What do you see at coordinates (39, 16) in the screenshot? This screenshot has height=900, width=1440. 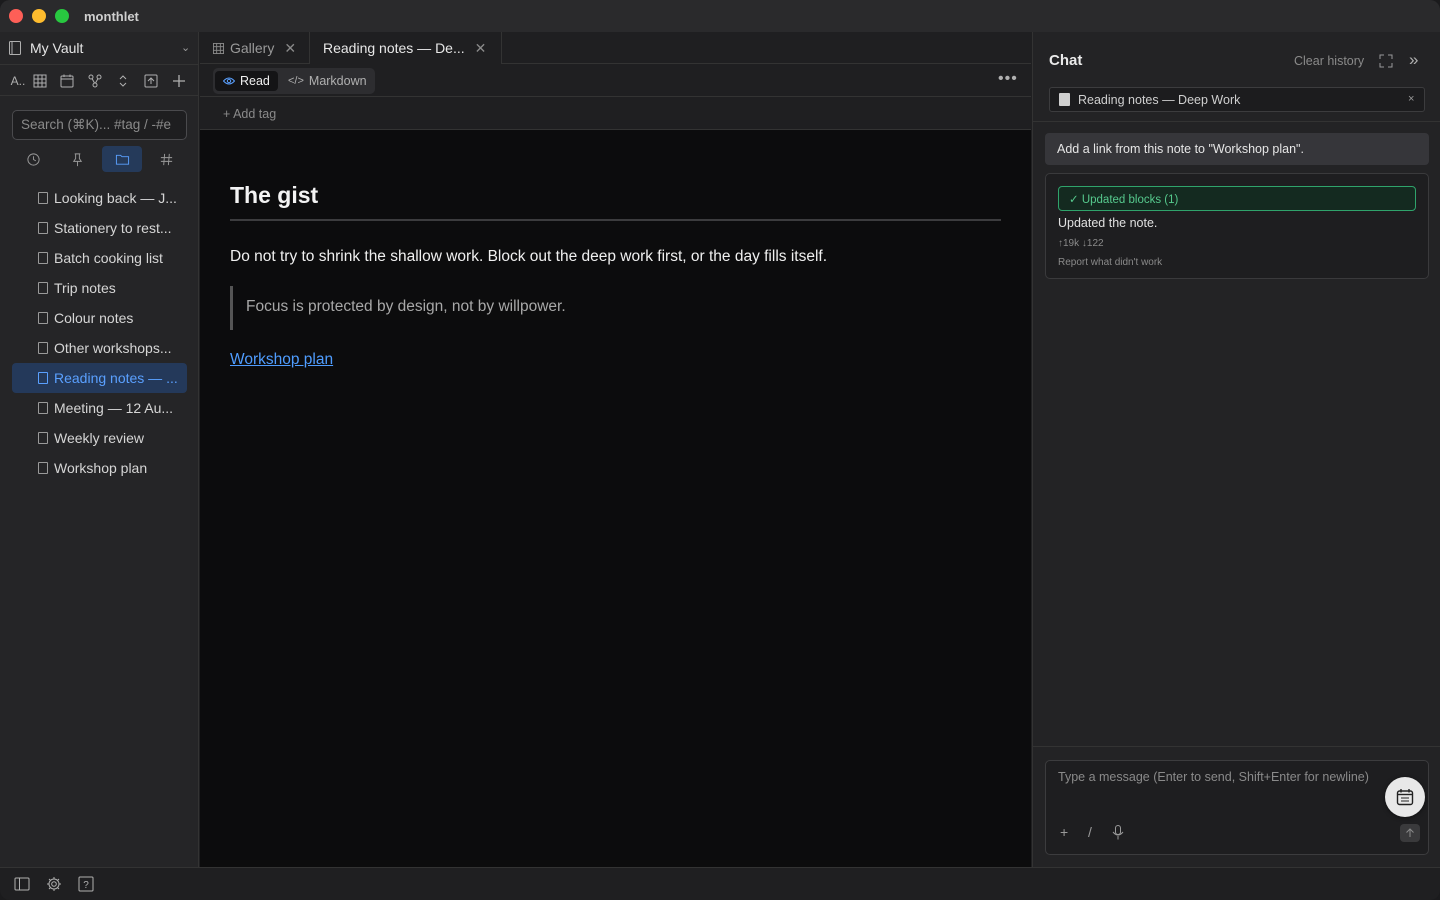 I see `minimize-window-button` at bounding box center [39, 16].